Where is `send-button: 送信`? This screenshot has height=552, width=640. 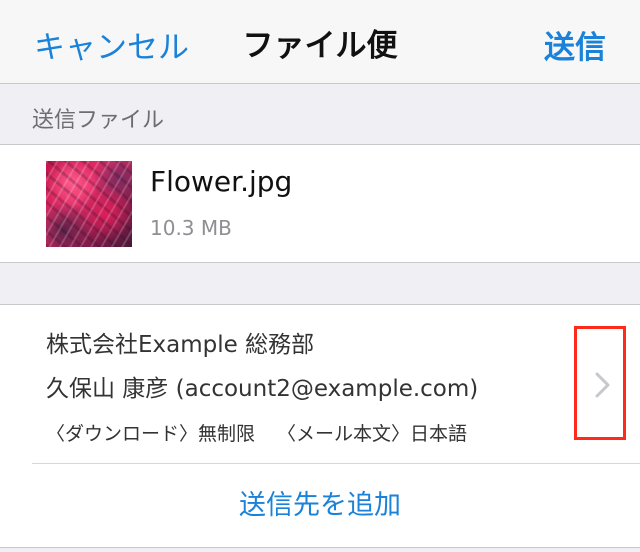 send-button: 送信 is located at coordinates (575, 44).